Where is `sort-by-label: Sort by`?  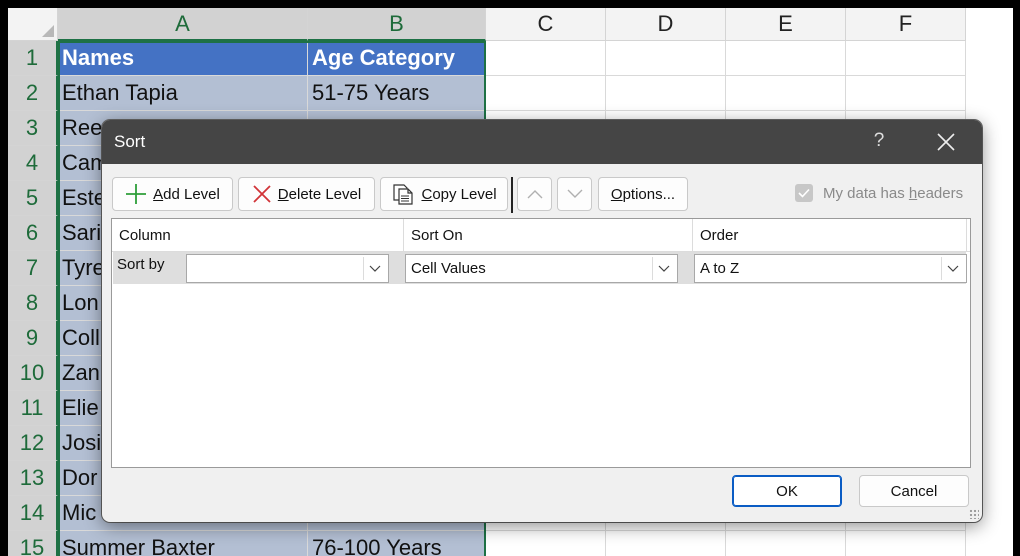 sort-by-label: Sort by is located at coordinates (141, 264).